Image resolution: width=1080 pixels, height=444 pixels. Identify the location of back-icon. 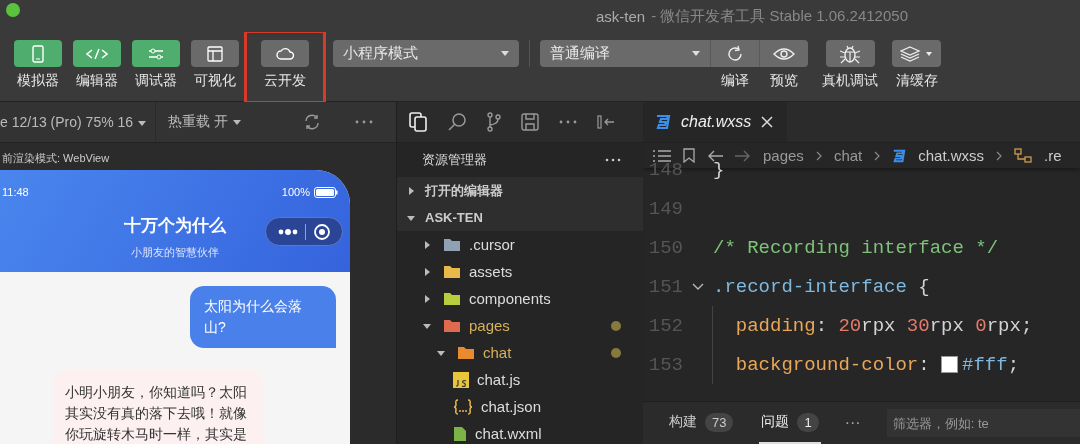
(715, 155).